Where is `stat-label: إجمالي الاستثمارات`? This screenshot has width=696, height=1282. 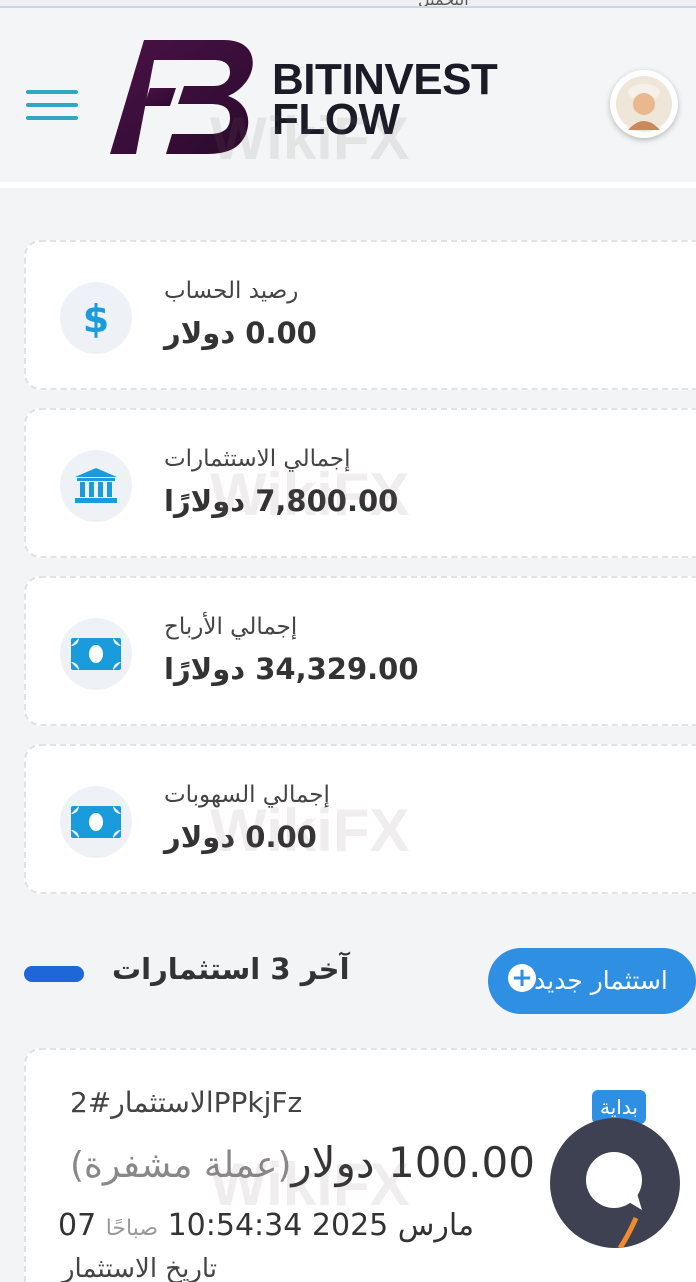 stat-label: إجمالي الاستثمارات is located at coordinates (257, 459).